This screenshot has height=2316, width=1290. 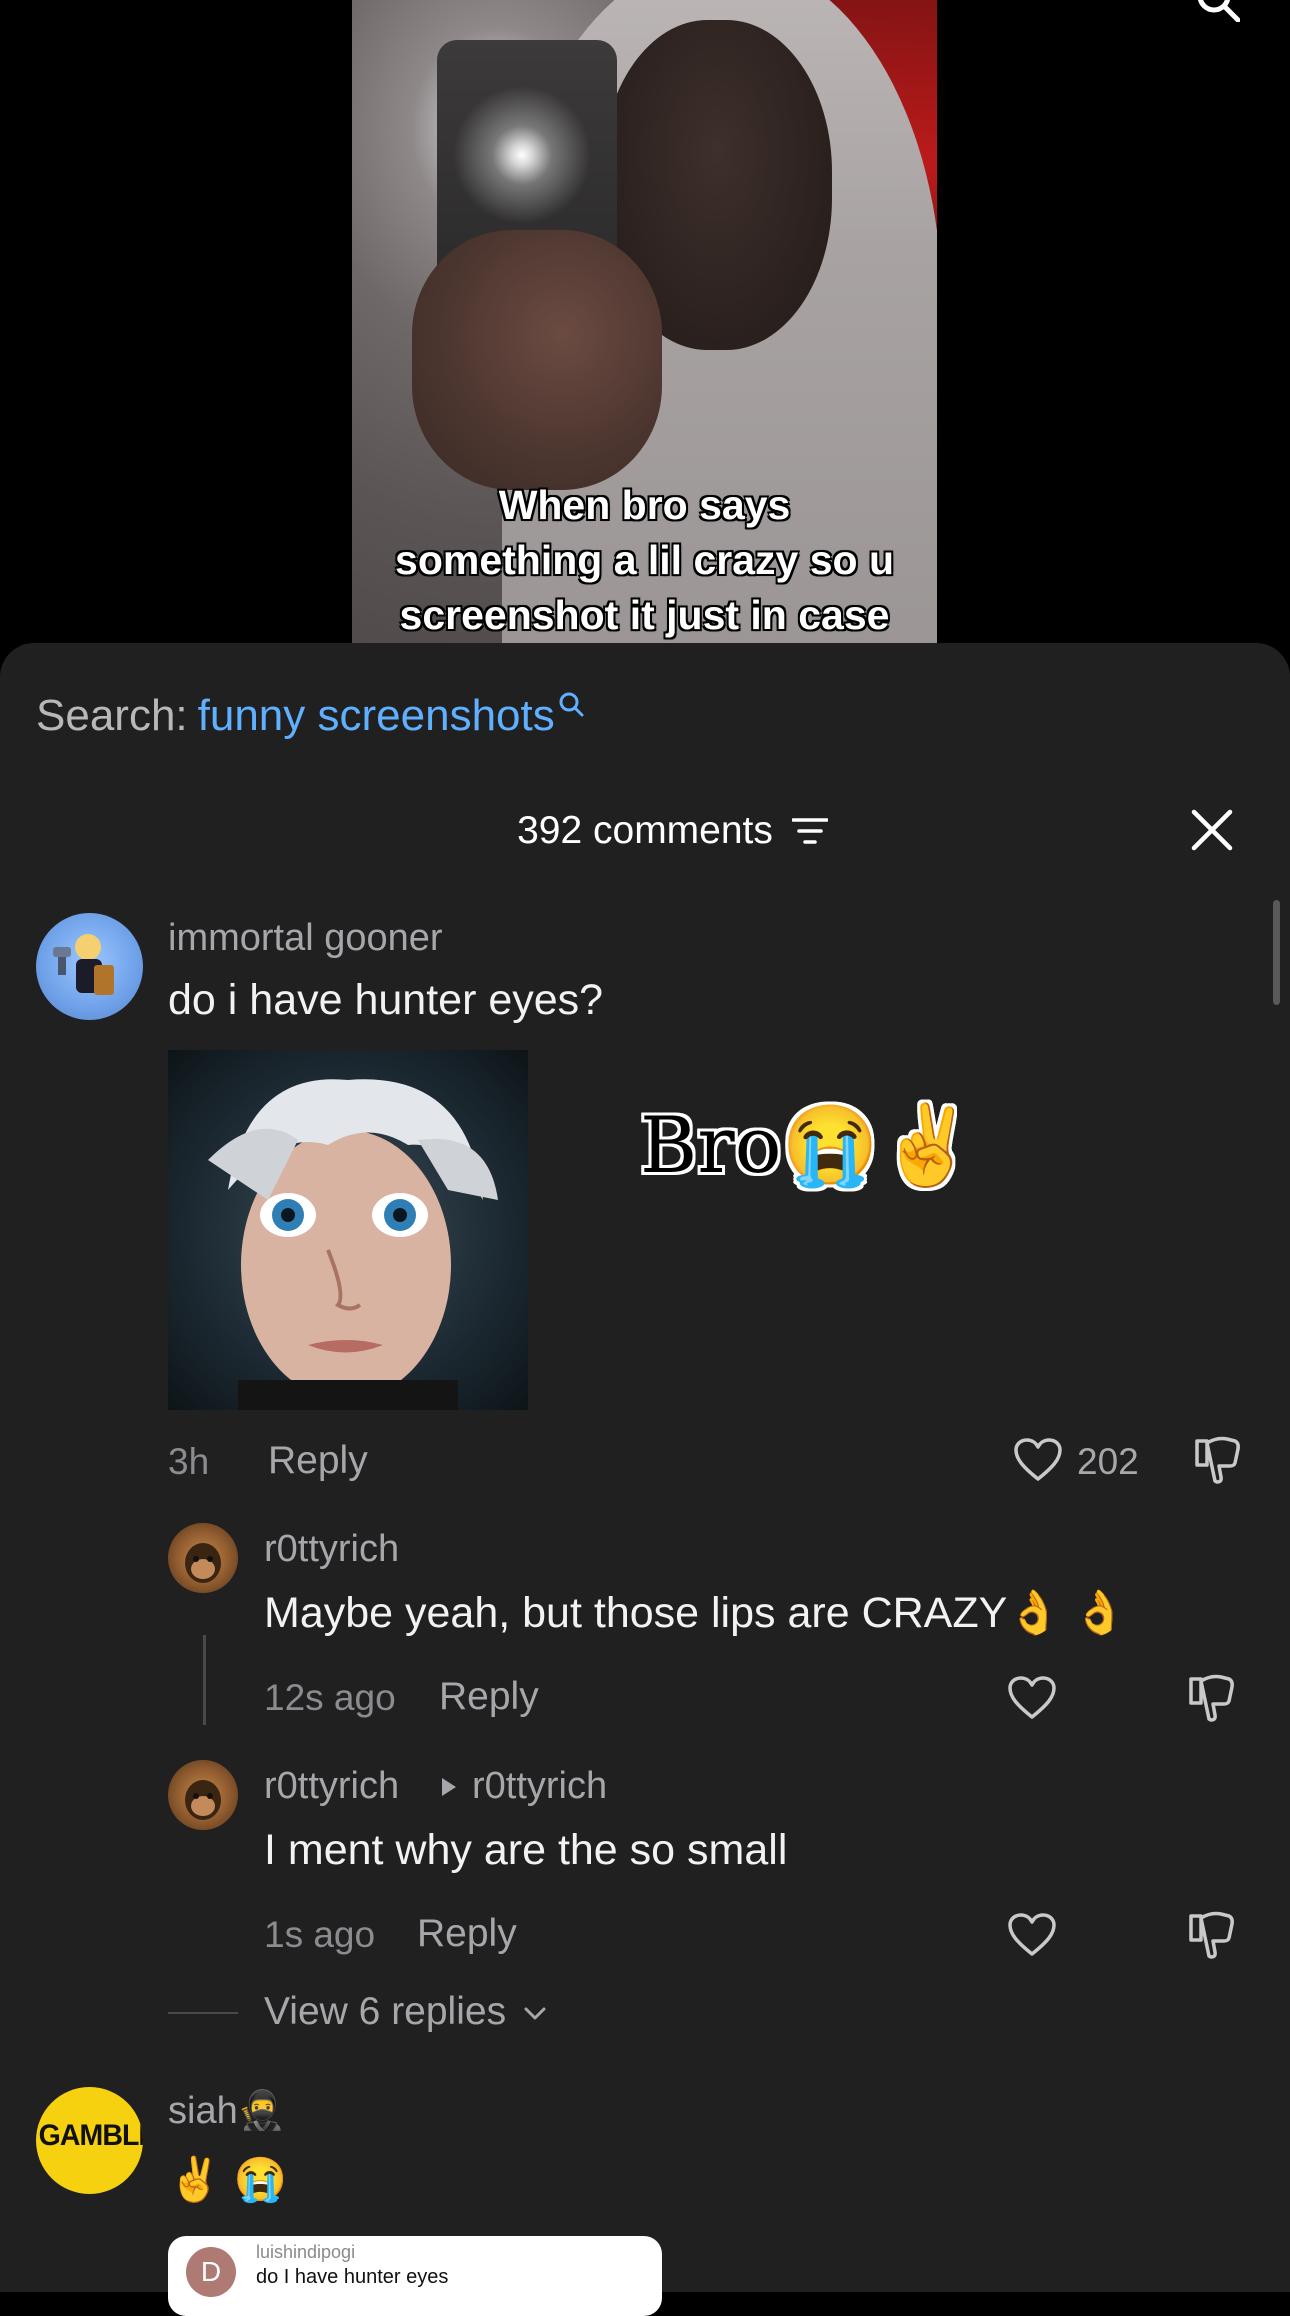 I want to click on comment-time: 3h, so click(x=189, y=1461).